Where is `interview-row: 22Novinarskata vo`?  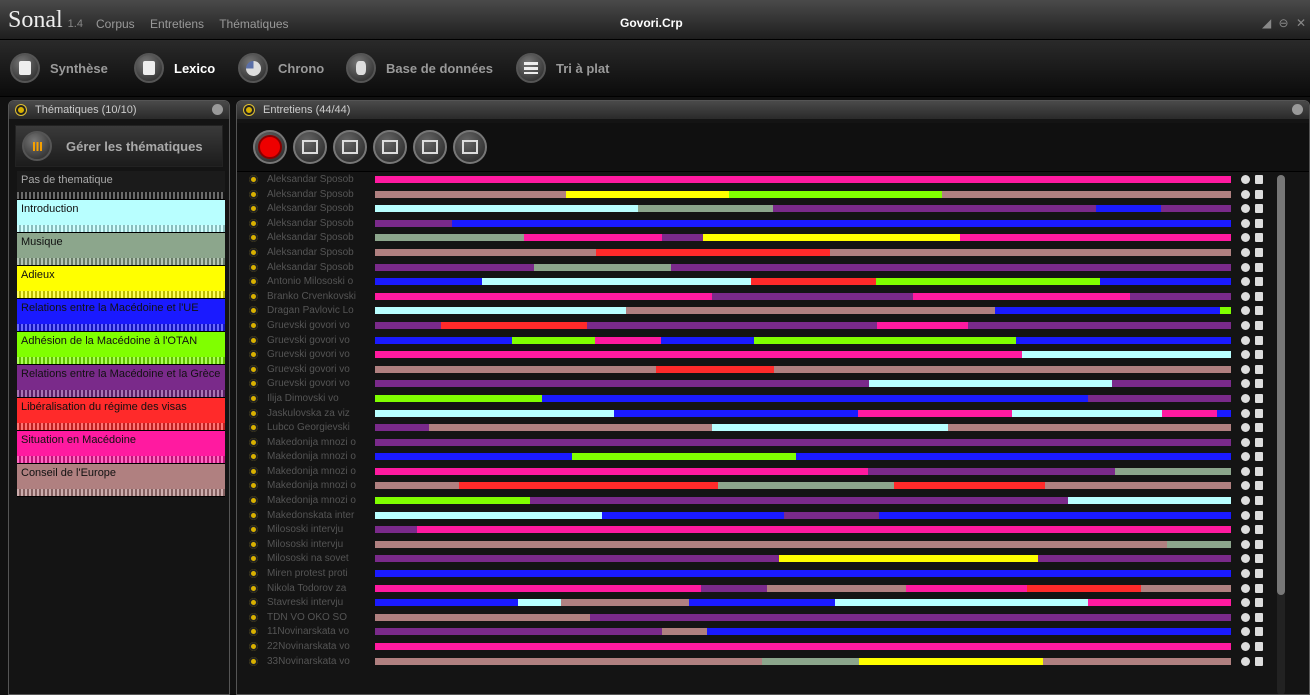 interview-row: 22Novinarskata vo is located at coordinates (757, 647).